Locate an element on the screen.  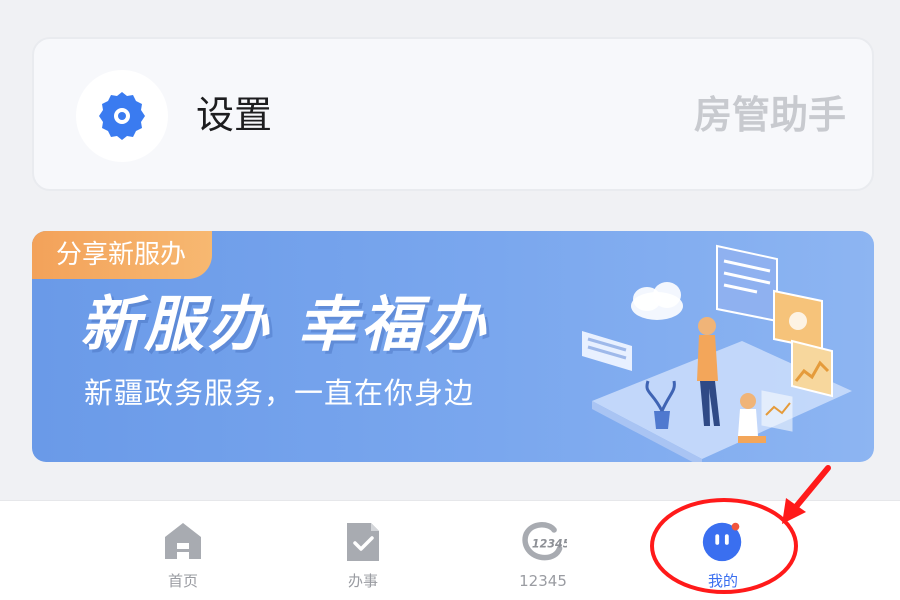
server-box-icon is located at coordinates (607, 351).